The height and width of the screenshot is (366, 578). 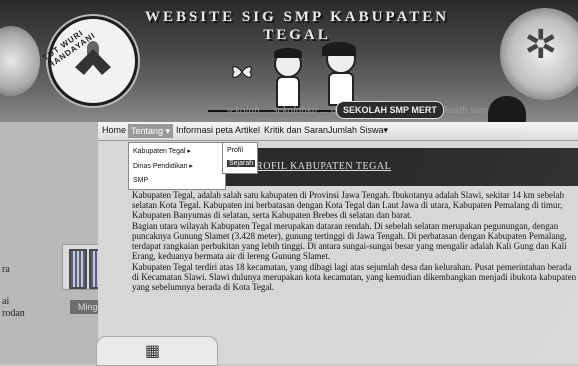 What do you see at coordinates (151, 131) in the screenshot?
I see `nav-tentang: Tentang ▾` at bounding box center [151, 131].